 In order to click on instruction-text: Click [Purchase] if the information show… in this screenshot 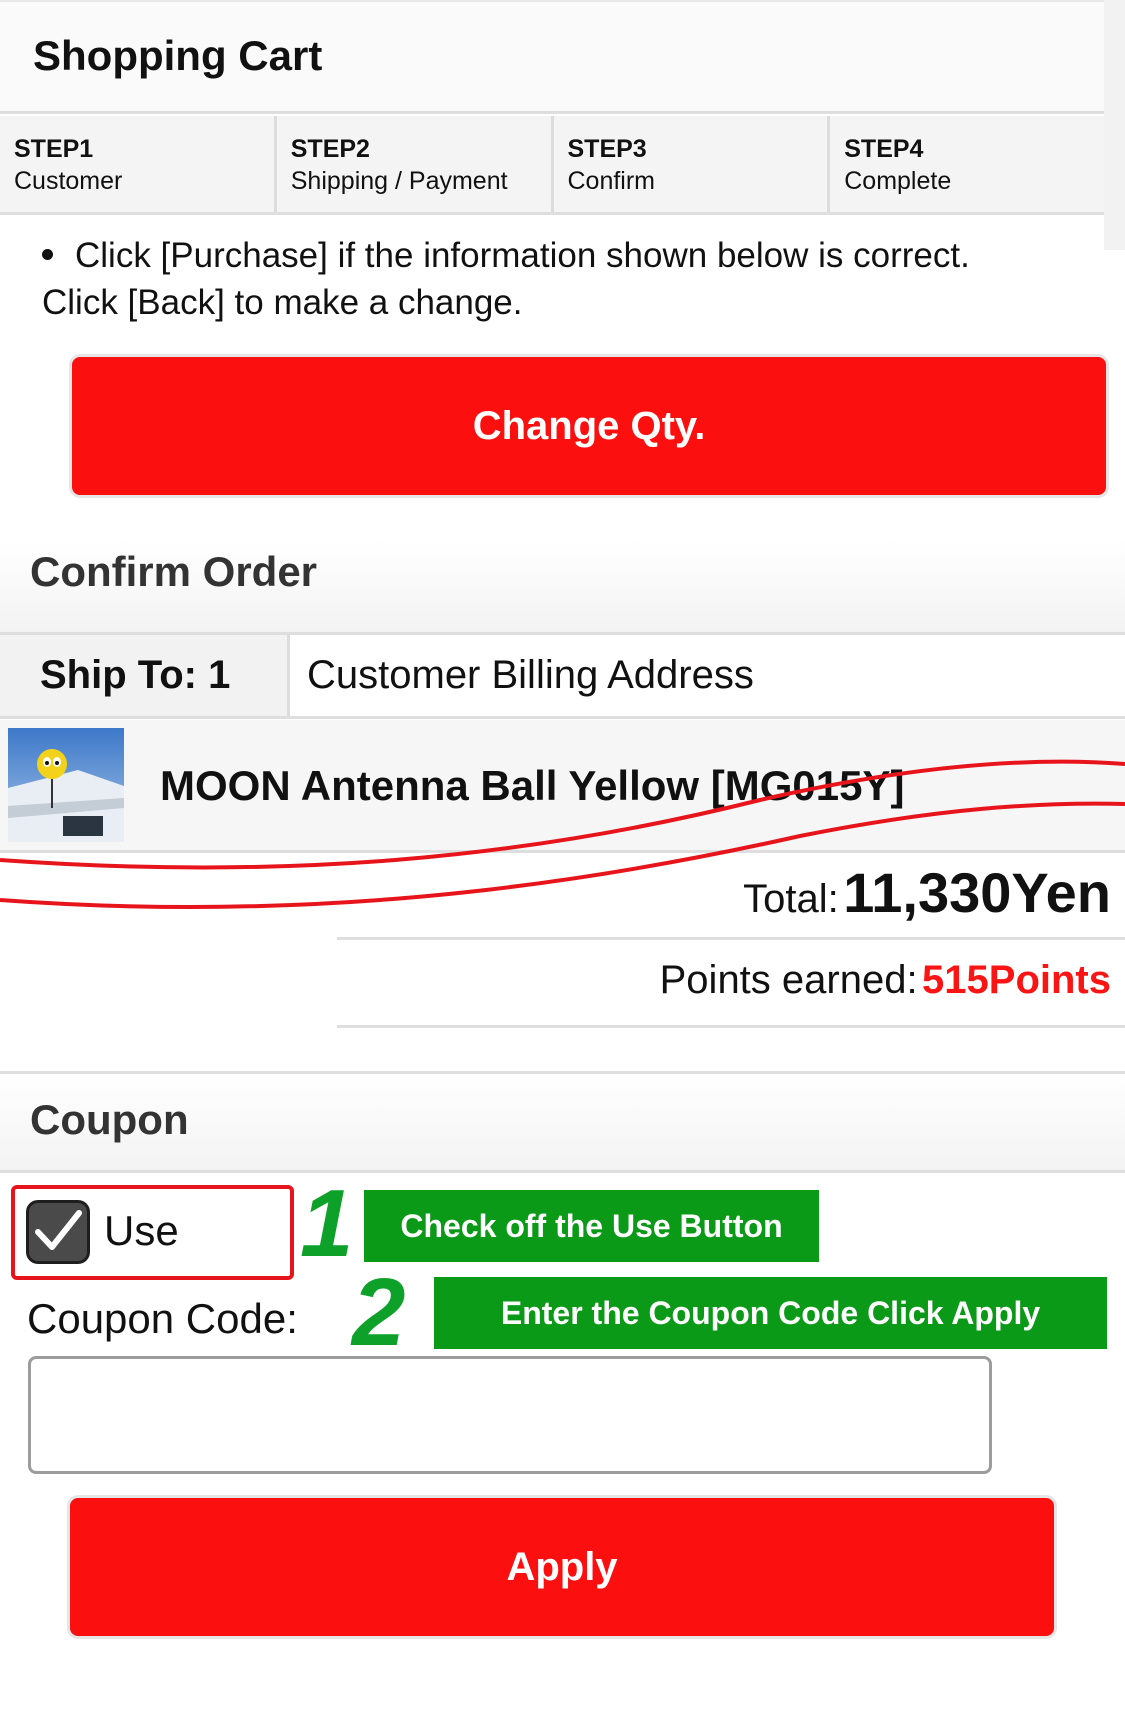, I will do `click(562, 279)`.